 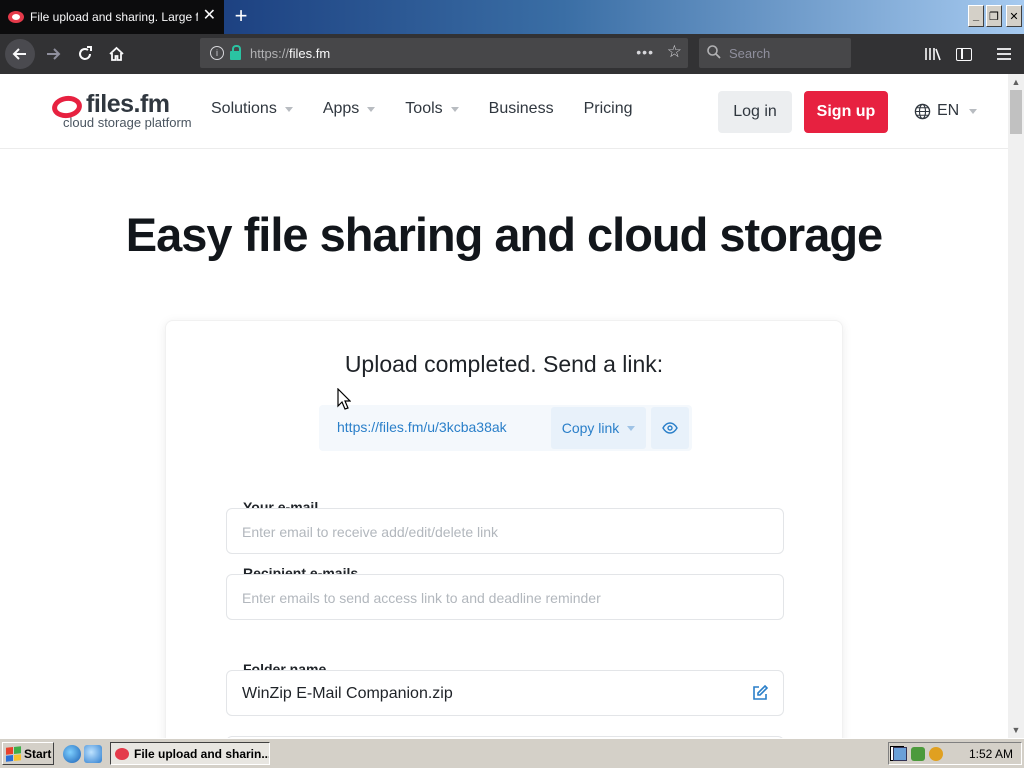 What do you see at coordinates (976, 16) in the screenshot?
I see `minimize-button: _` at bounding box center [976, 16].